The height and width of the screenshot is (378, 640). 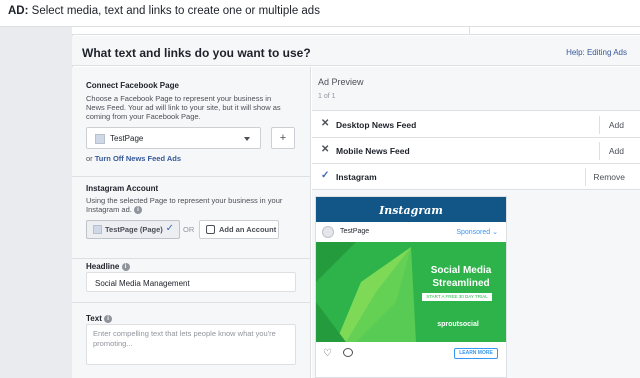 I want to click on sponsored-text: Sponsored, so click(x=473, y=232).